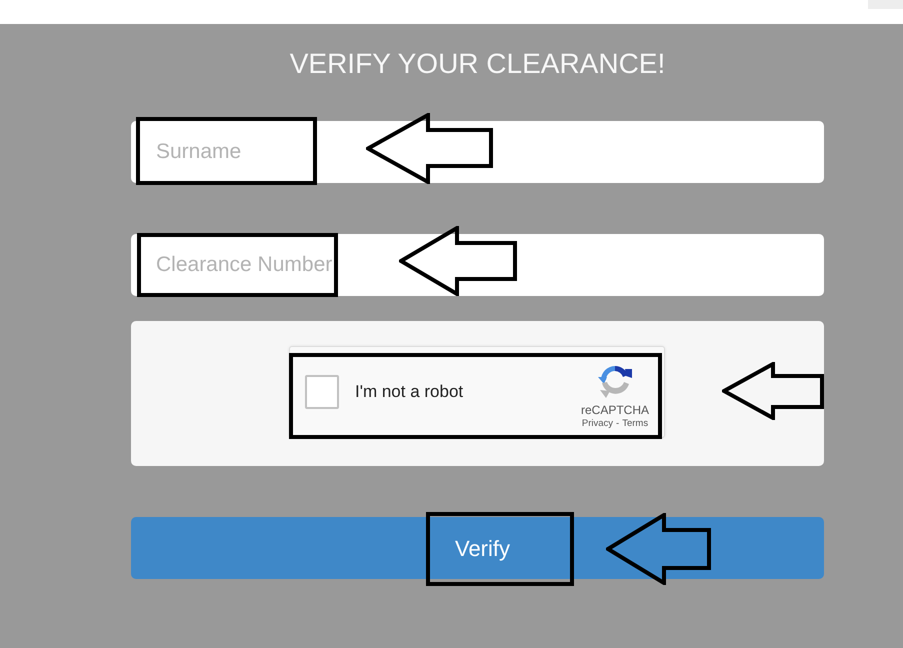 The height and width of the screenshot is (648, 903). I want to click on checkbox, so click(322, 392).